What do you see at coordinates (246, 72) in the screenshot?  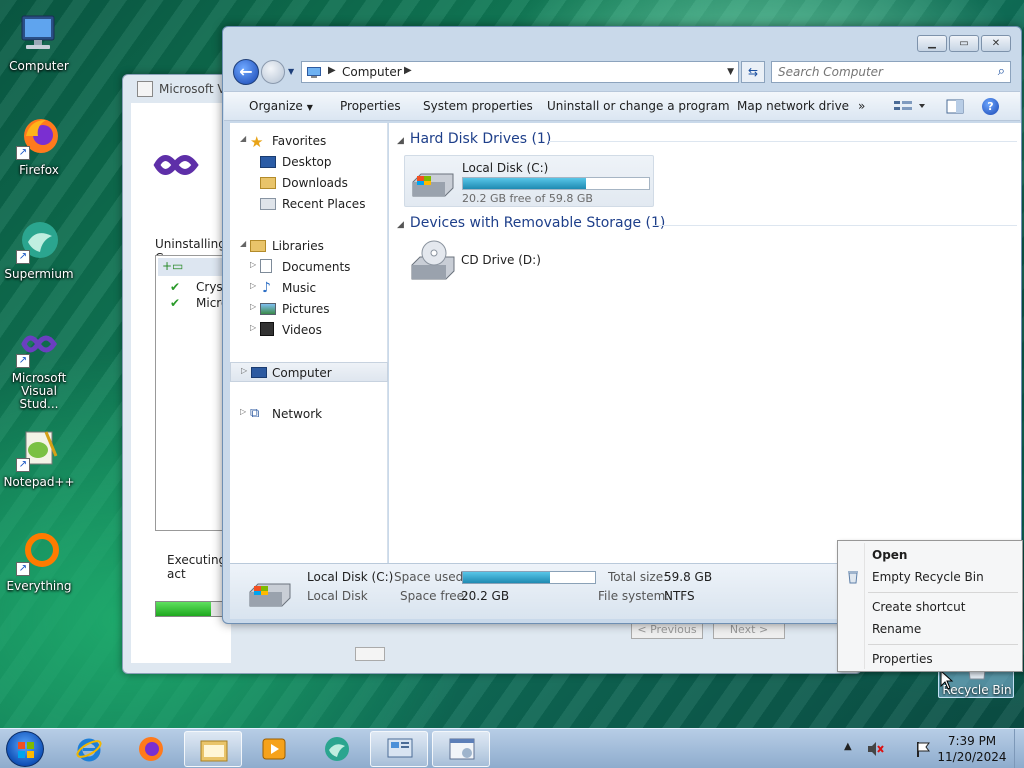 I see `back-button: ←` at bounding box center [246, 72].